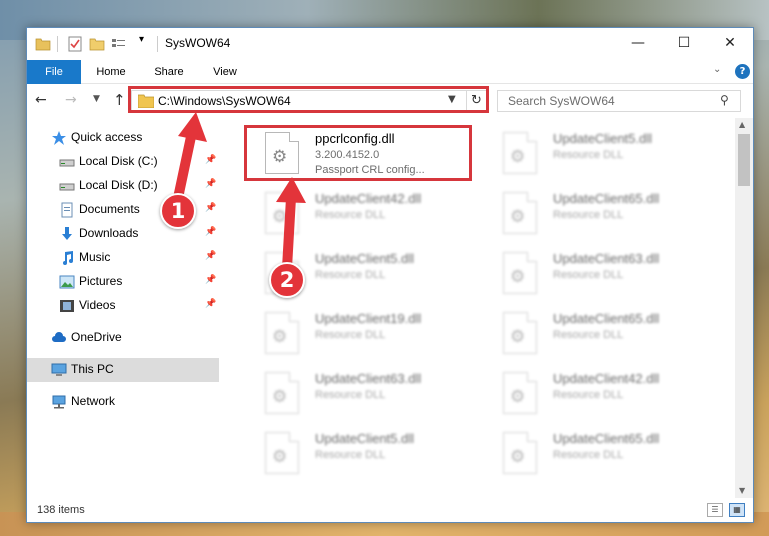  What do you see at coordinates (109, 209) in the screenshot?
I see `sidebar-item-label: Documents` at bounding box center [109, 209].